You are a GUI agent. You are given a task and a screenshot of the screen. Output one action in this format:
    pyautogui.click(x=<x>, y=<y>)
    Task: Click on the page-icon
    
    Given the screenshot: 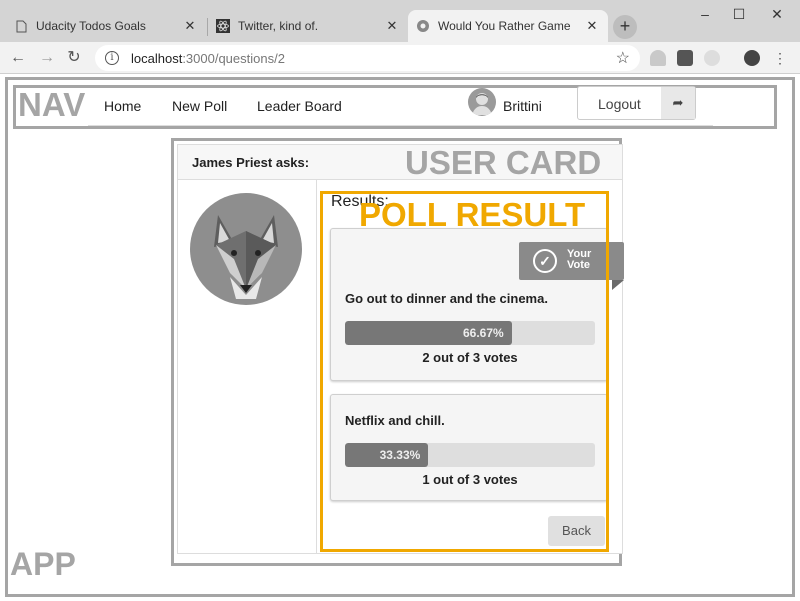 What is the action you would take?
    pyautogui.click(x=21, y=26)
    